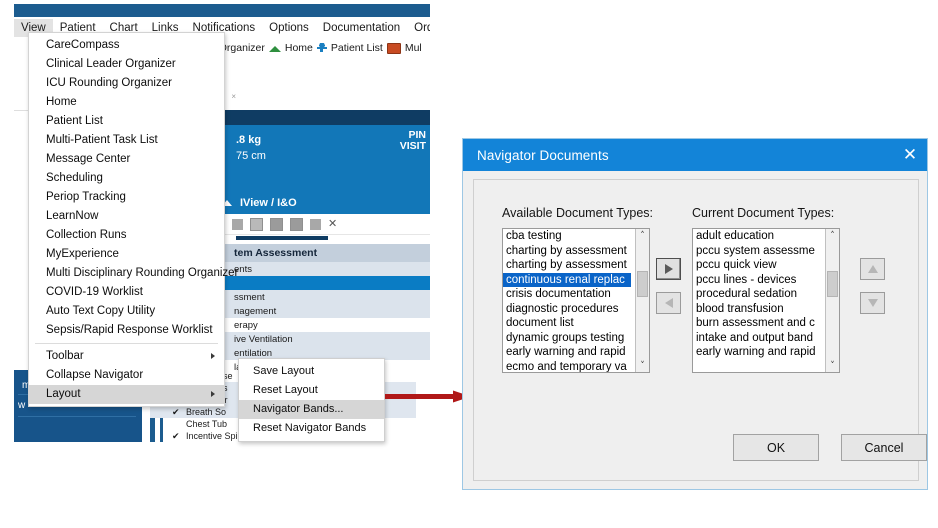  Describe the element at coordinates (776, 447) in the screenshot. I see `ok-button: OK` at that location.